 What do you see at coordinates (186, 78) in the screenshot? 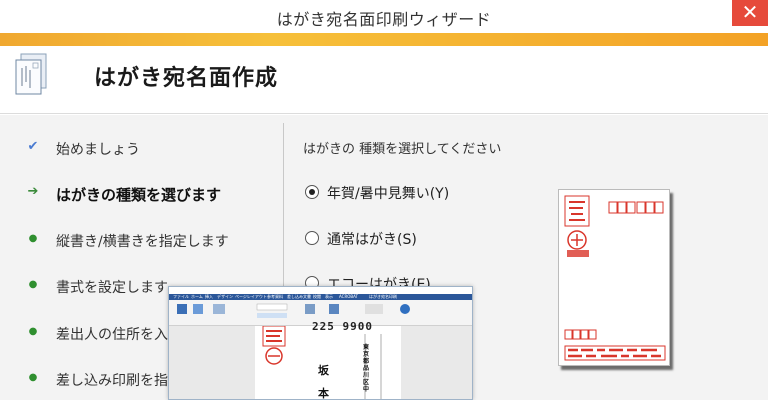
I see `page-title: はがき宛名面作成` at bounding box center [186, 78].